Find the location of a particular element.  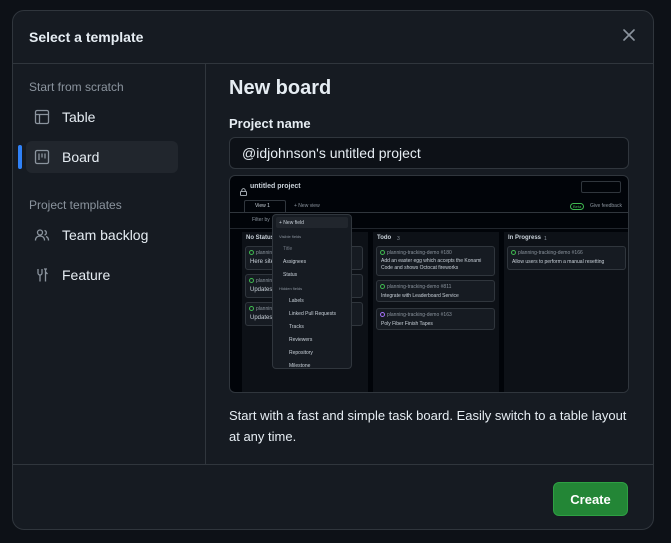

tools-icon is located at coordinates (42, 275).